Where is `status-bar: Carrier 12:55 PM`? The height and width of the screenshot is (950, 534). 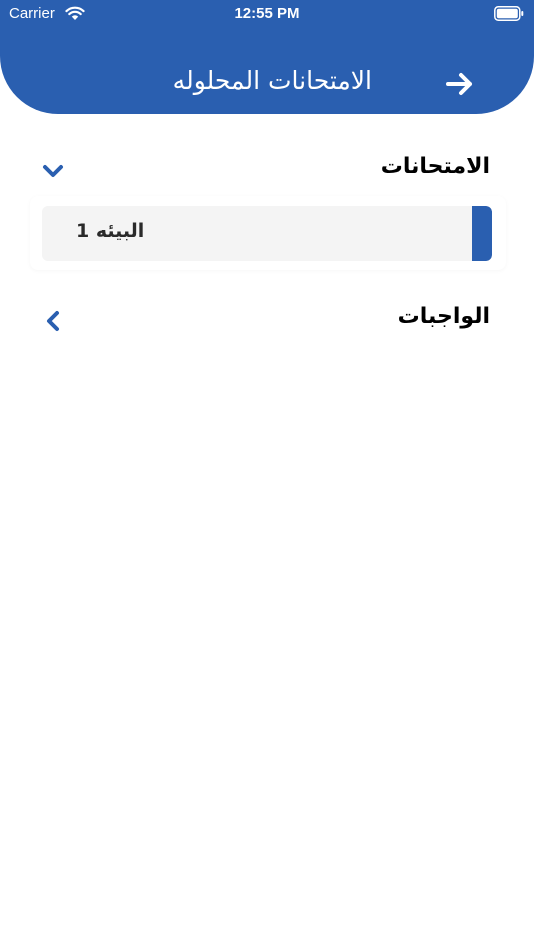 status-bar: Carrier 12:55 PM is located at coordinates (267, 14).